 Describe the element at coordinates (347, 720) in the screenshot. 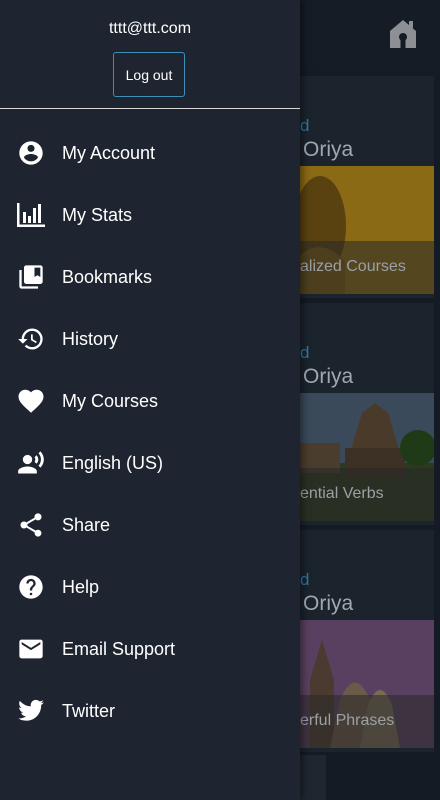

I see `course-caption: erful Phrases` at that location.